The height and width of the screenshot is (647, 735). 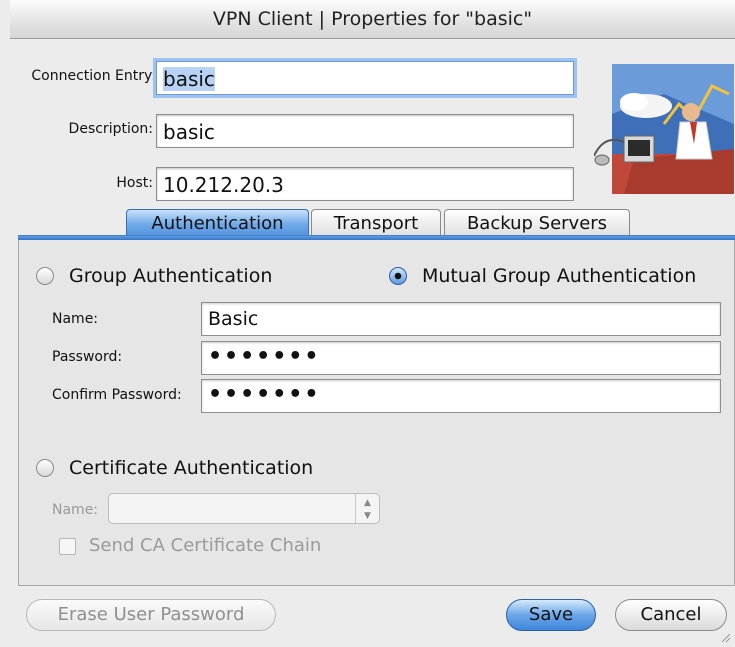 I want to click on description-field: basic, so click(x=365, y=131).